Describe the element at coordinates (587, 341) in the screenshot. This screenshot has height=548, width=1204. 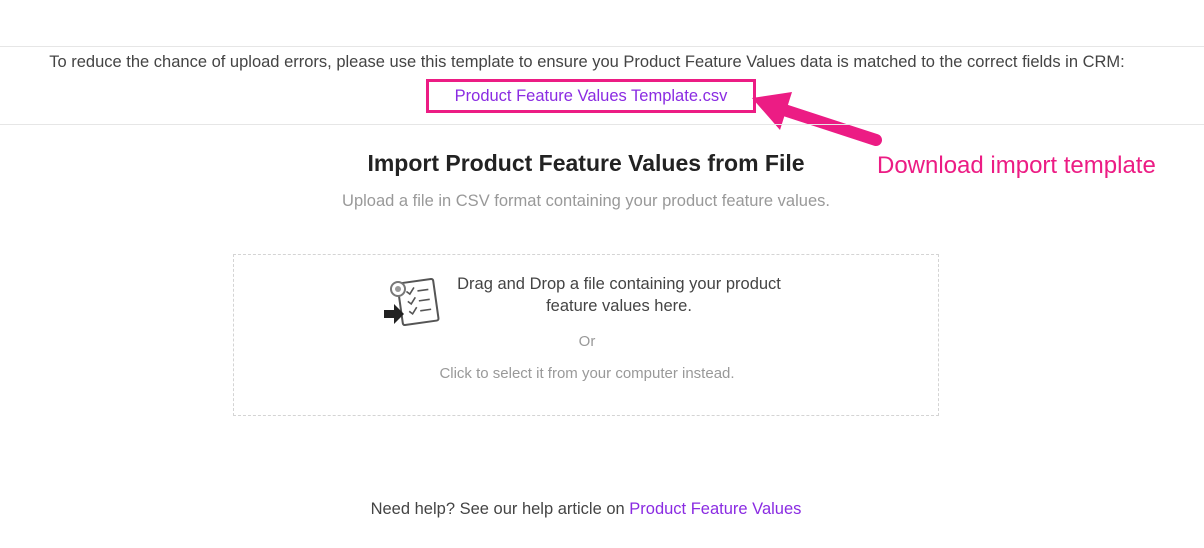
I see `dropzone-or: Or` at that location.